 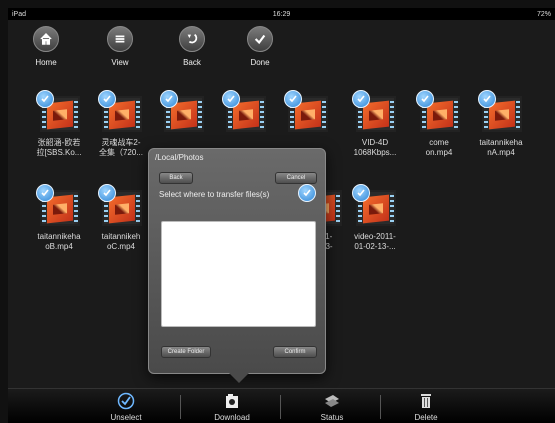 I want to click on home-label: Home, so click(x=46, y=62).